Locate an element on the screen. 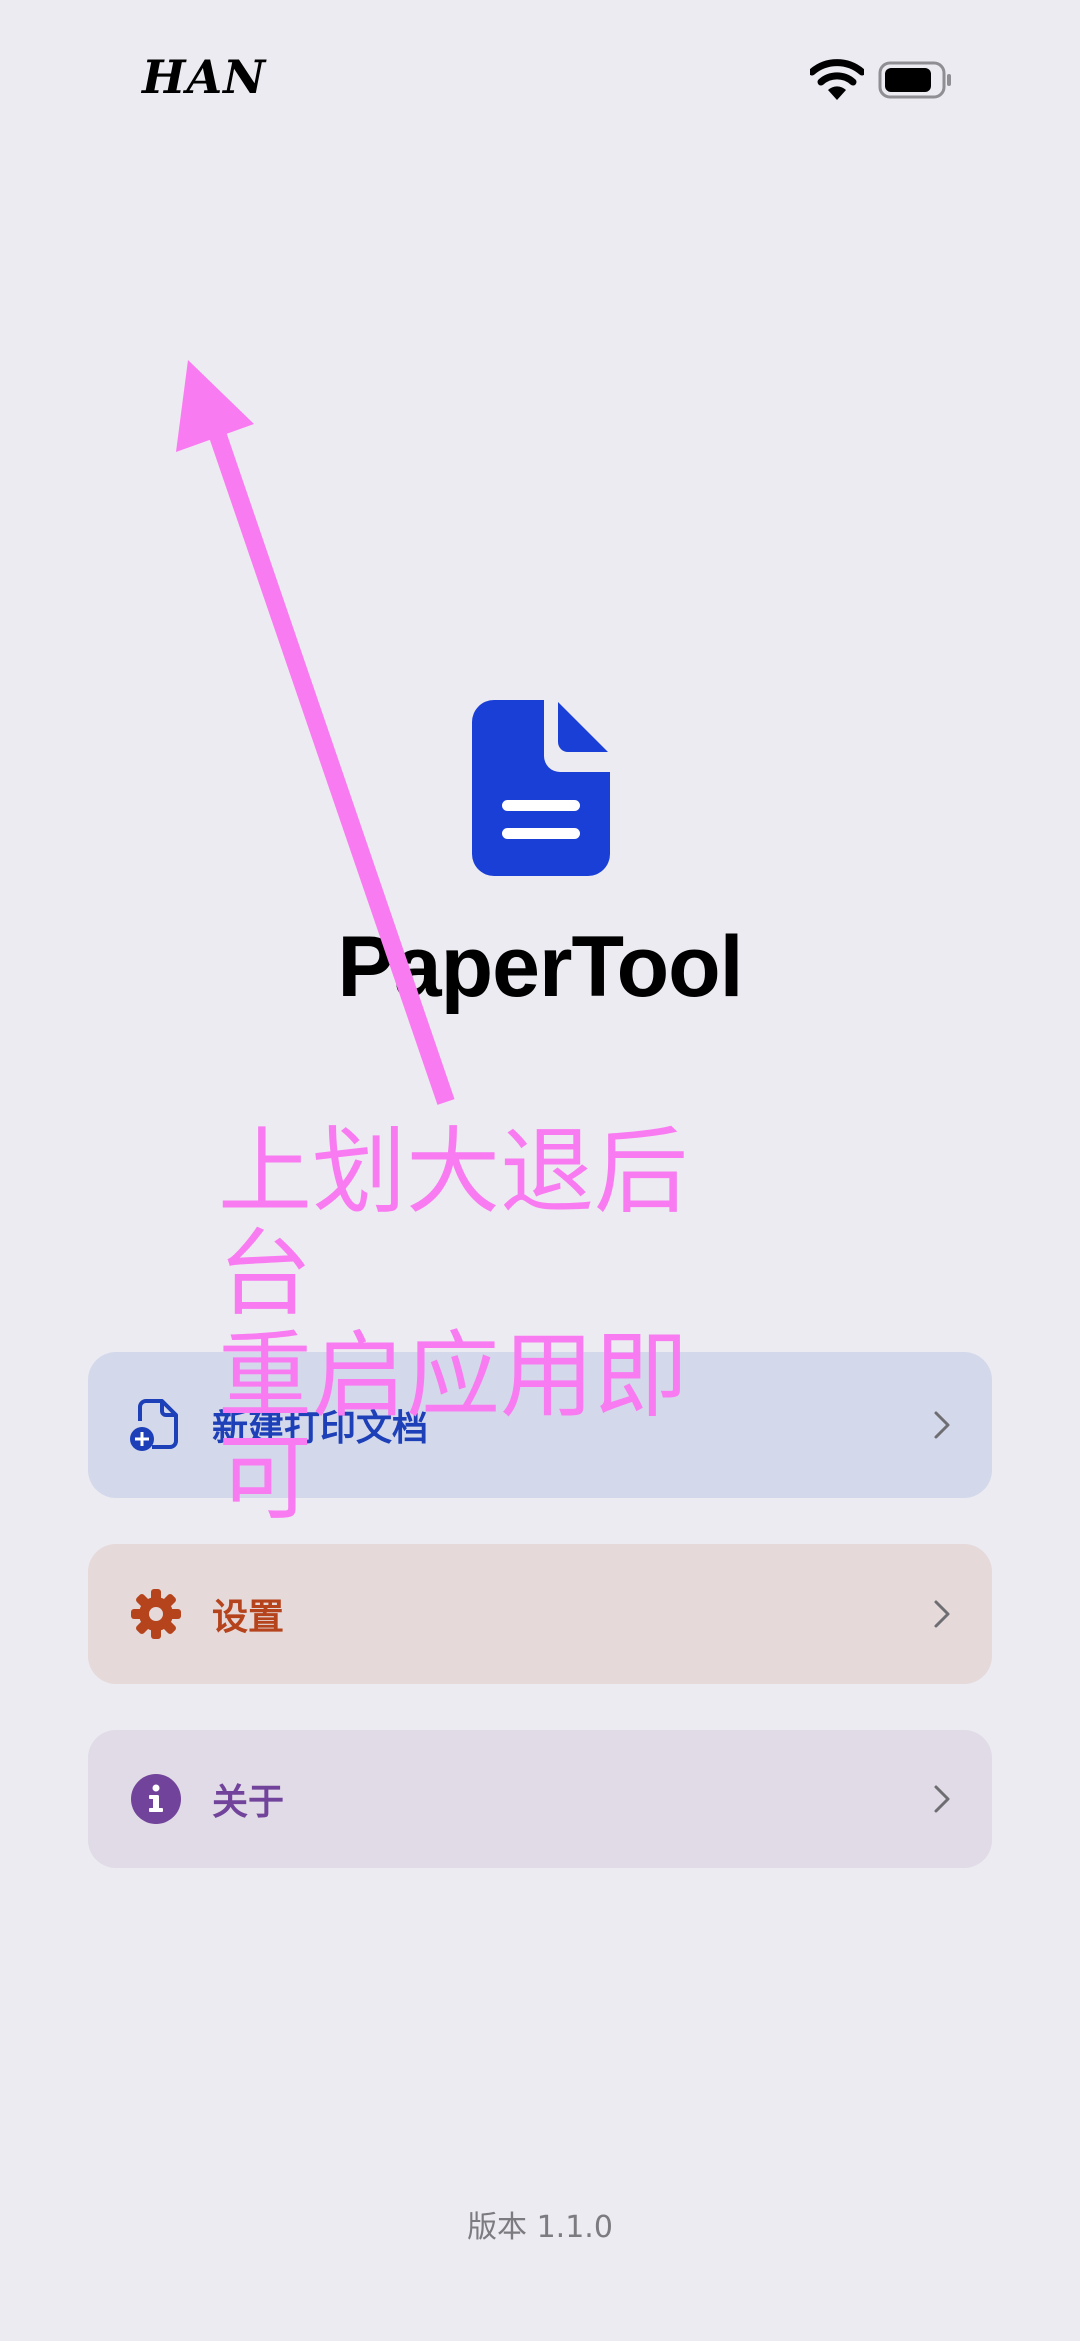 Image resolution: width=1080 pixels, height=2341 pixels. gear-icon is located at coordinates (156, 1614).